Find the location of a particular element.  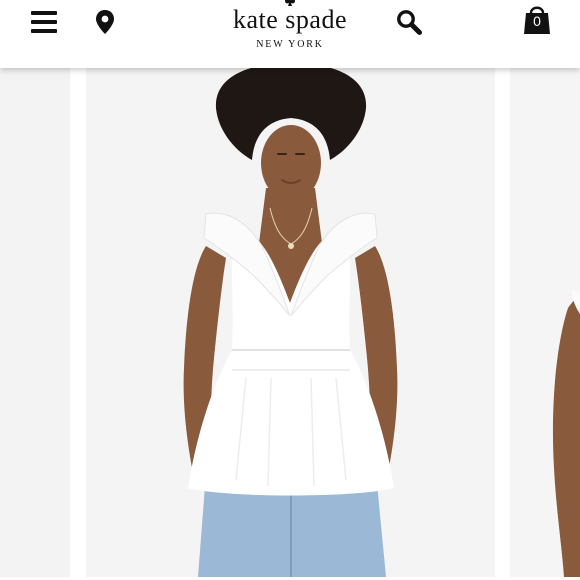

next-product-image is located at coordinates (545, 322).